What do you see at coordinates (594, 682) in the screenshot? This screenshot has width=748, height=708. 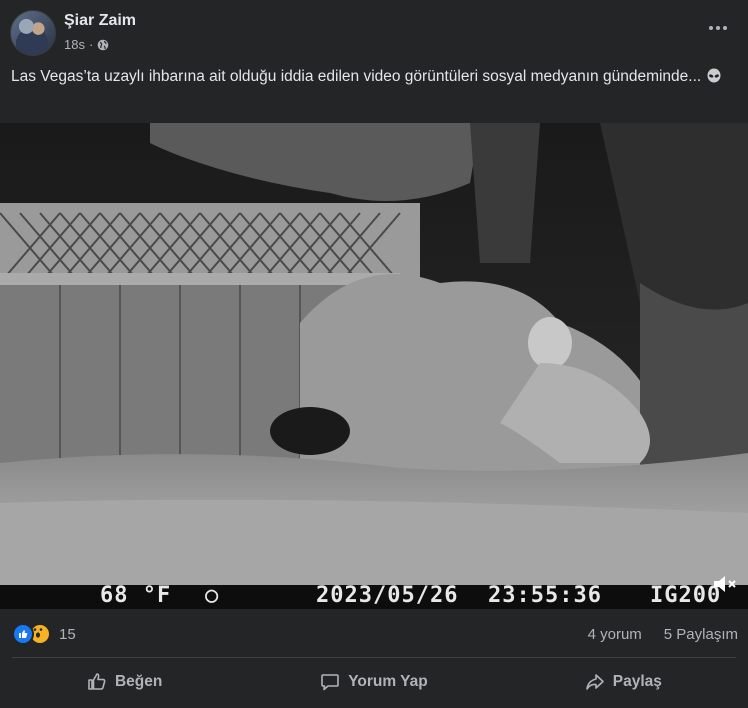 I see `share-icon` at bounding box center [594, 682].